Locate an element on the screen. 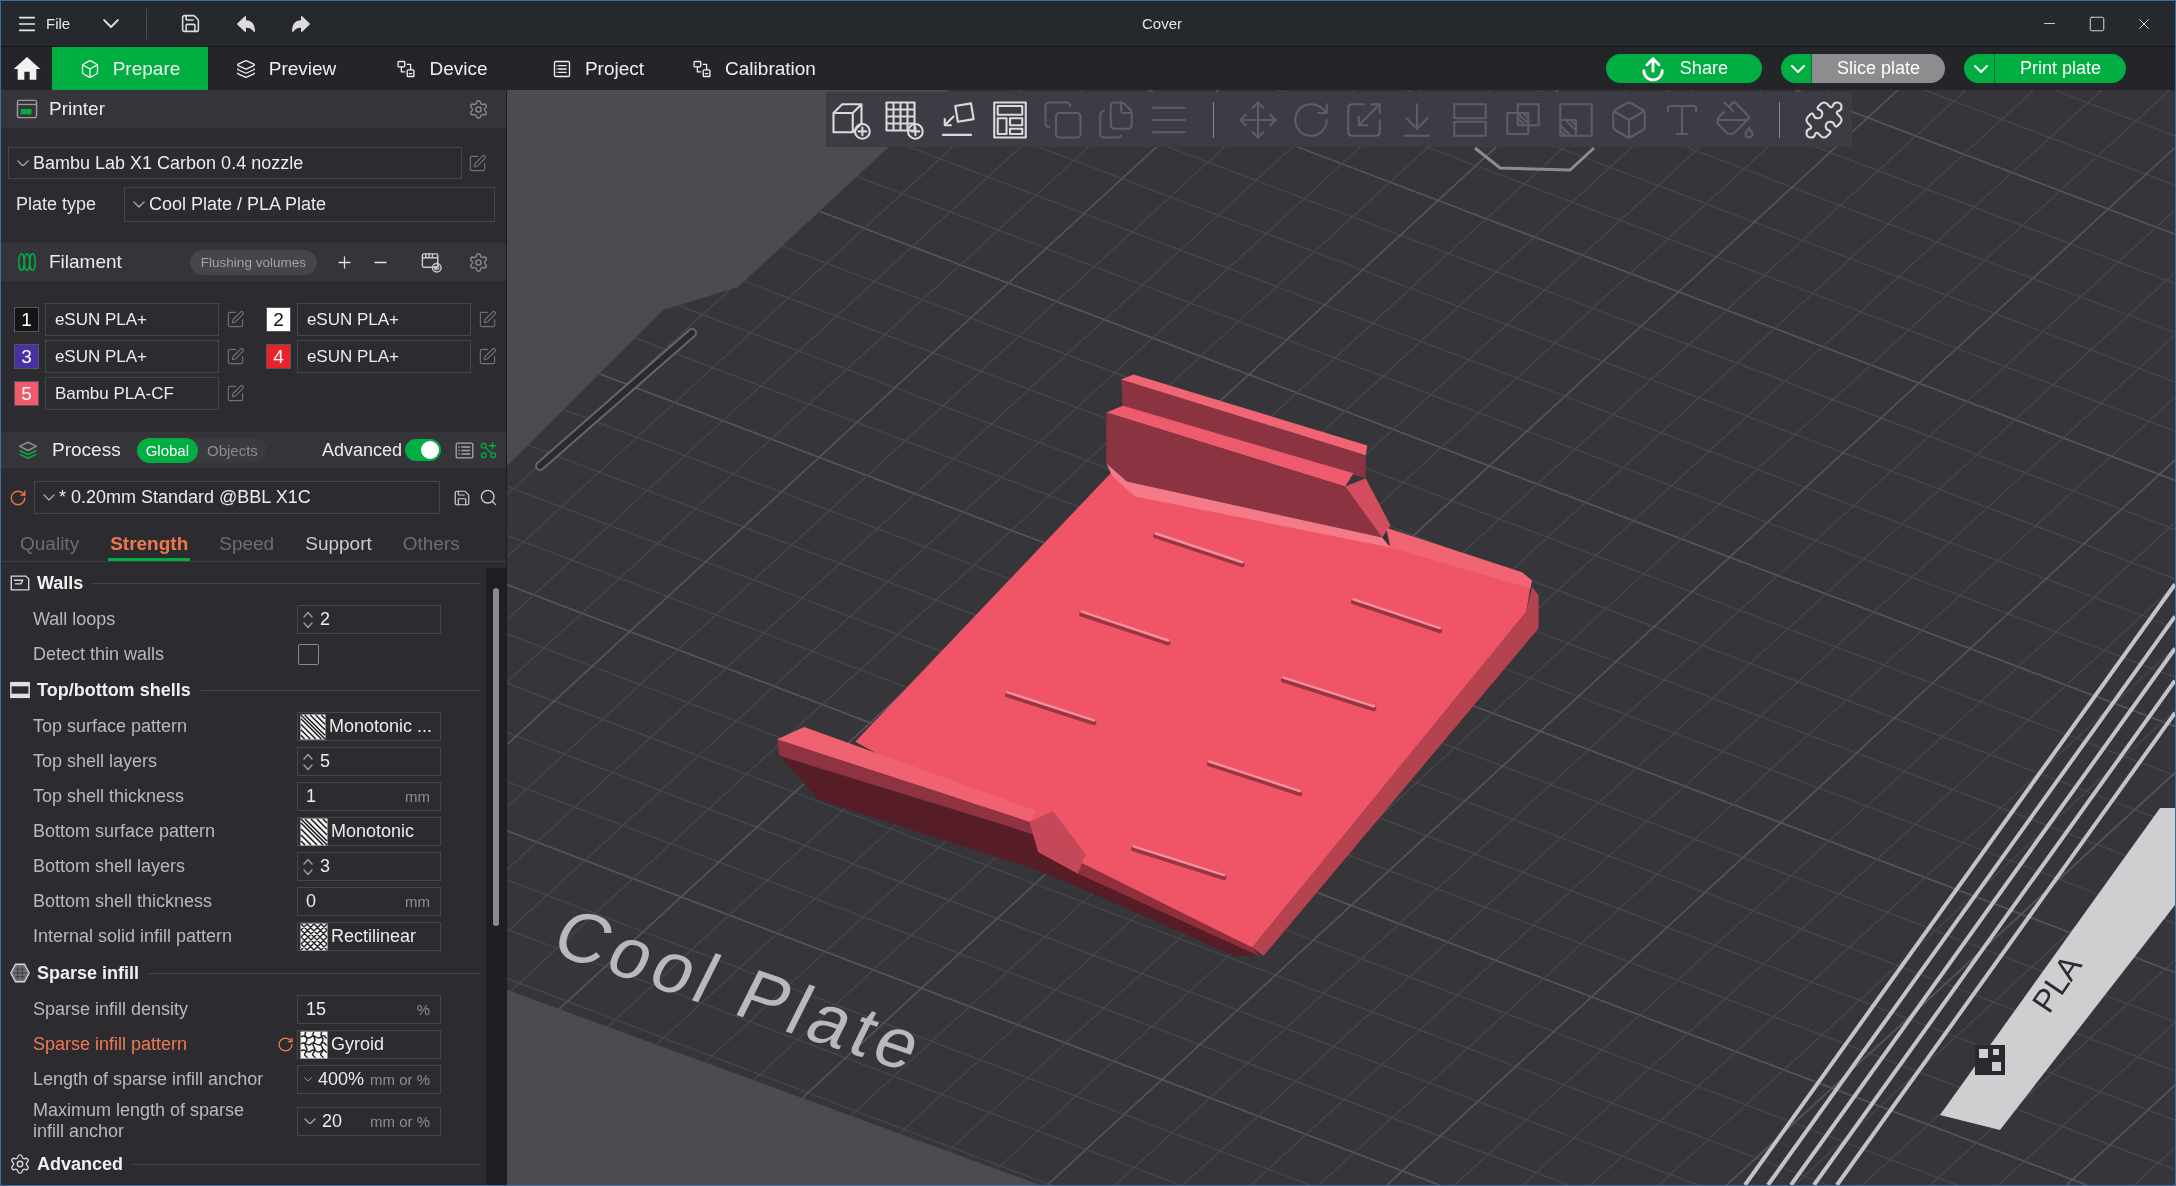  linked-squares-icon is located at coordinates (406, 68).